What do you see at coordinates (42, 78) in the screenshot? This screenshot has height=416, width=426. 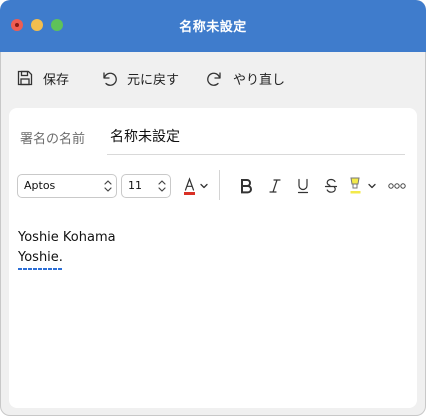 I see `save-button: 保存` at bounding box center [42, 78].